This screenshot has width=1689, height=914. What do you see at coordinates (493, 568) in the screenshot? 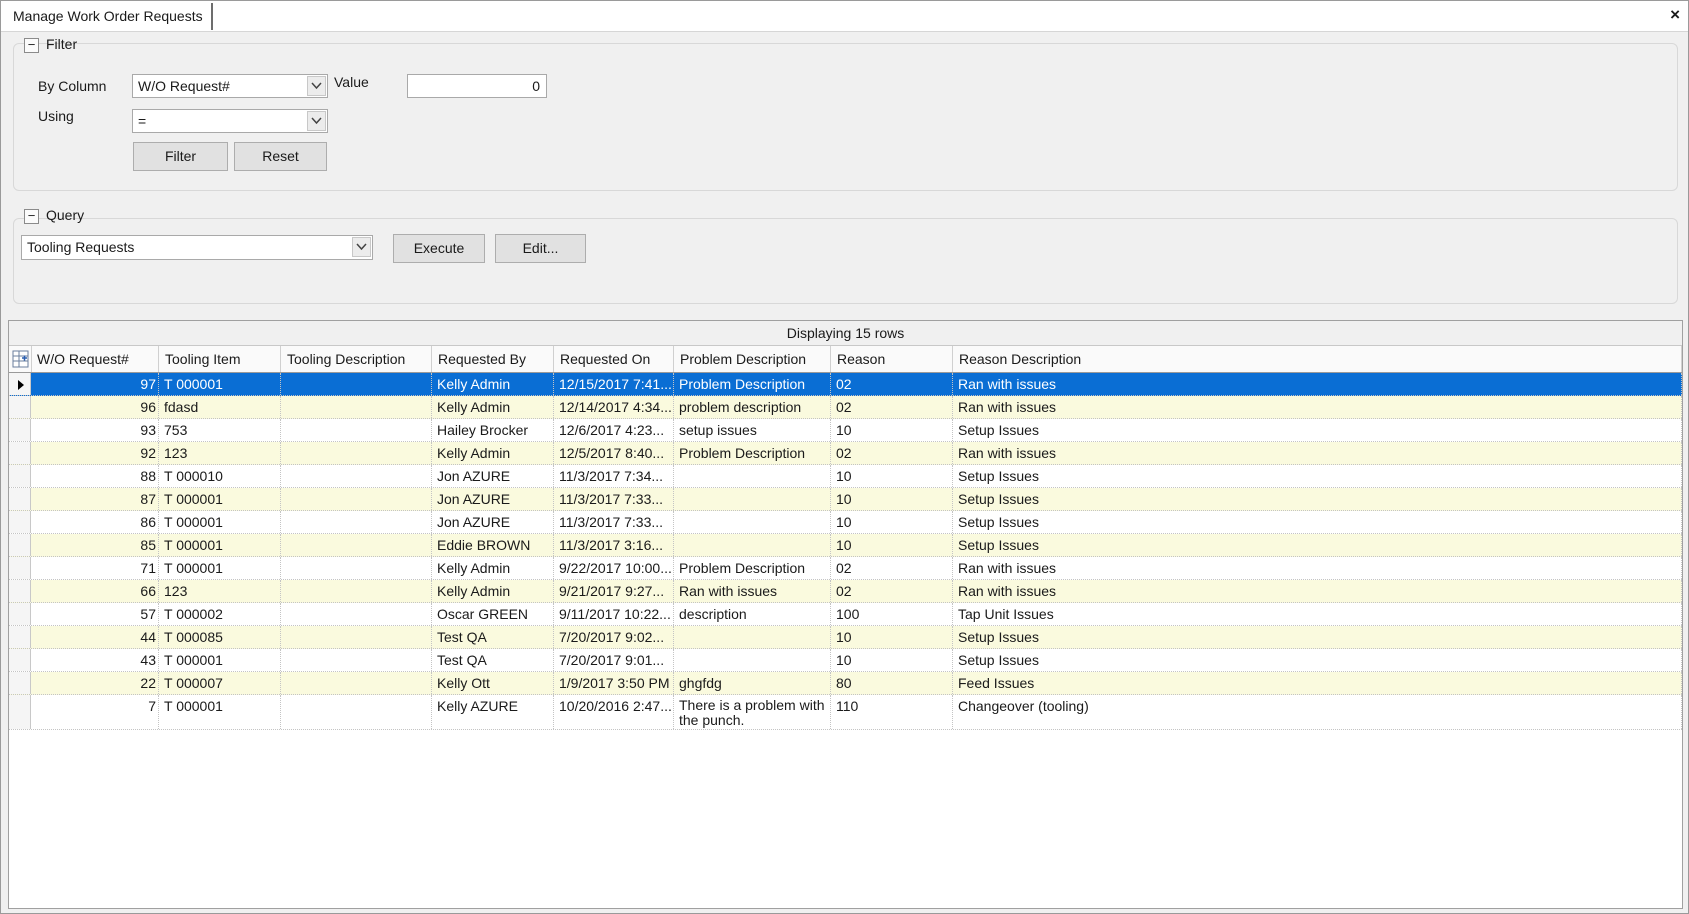
I see `cell-requested-by: Kelly Admin` at bounding box center [493, 568].